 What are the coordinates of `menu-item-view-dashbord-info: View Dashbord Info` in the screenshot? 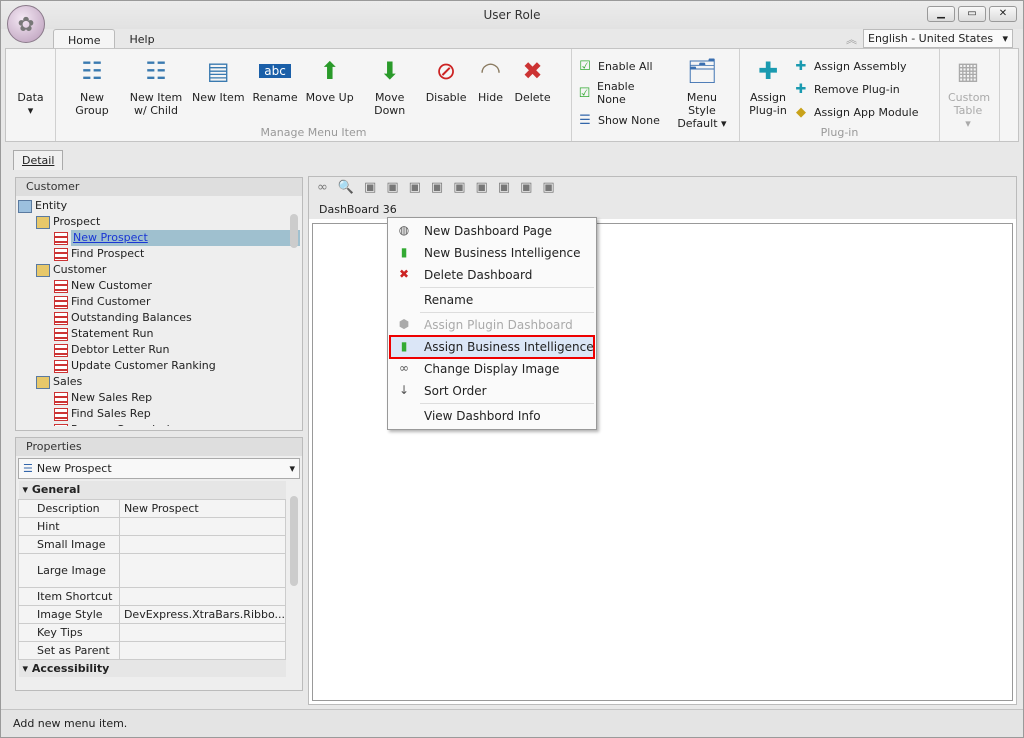 It's located at (492, 416).